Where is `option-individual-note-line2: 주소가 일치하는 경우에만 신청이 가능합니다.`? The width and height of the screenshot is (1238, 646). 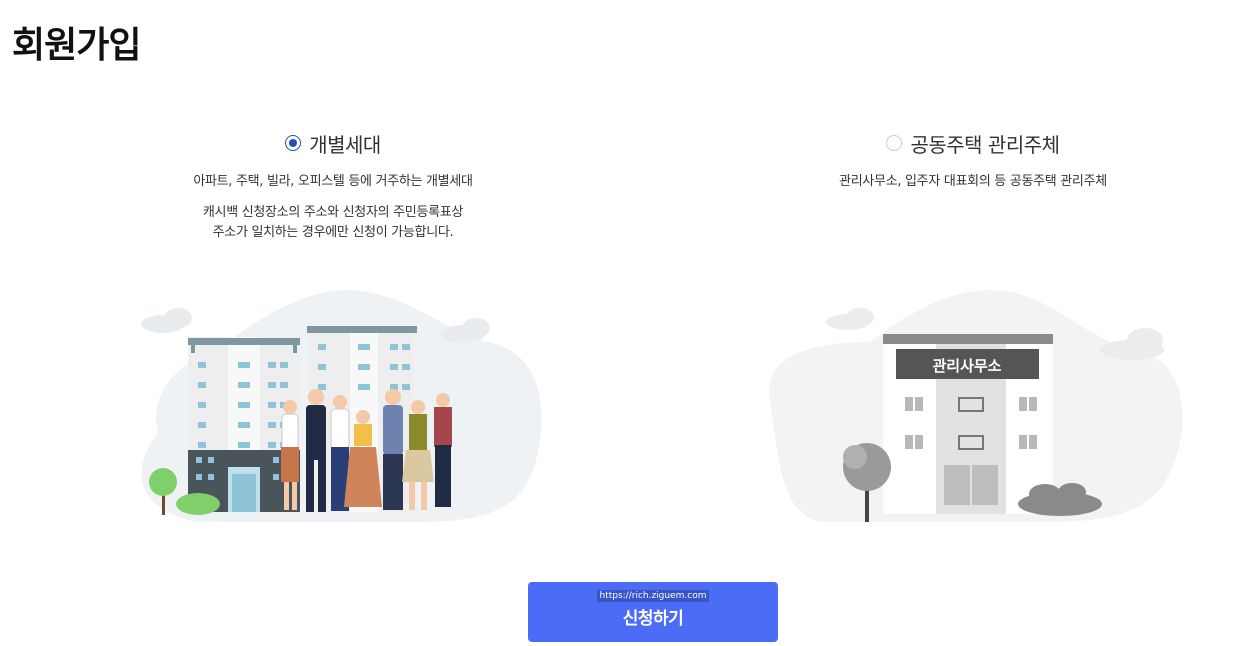 option-individual-note-line2: 주소가 일치하는 경우에만 신청이 가능합니다. is located at coordinates (333, 232).